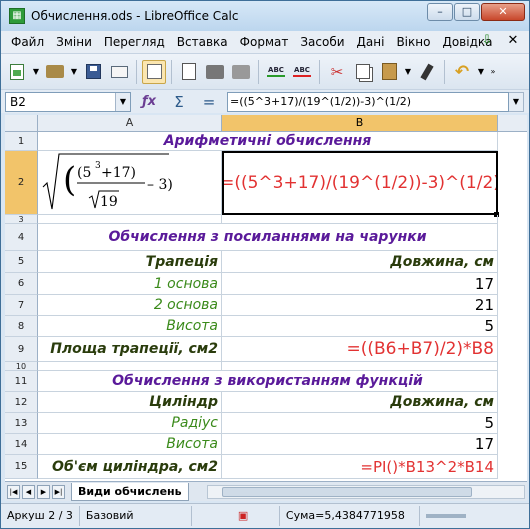  What do you see at coordinates (408, 72) in the screenshot?
I see `paste-dropdown-button: ▼` at bounding box center [408, 72].